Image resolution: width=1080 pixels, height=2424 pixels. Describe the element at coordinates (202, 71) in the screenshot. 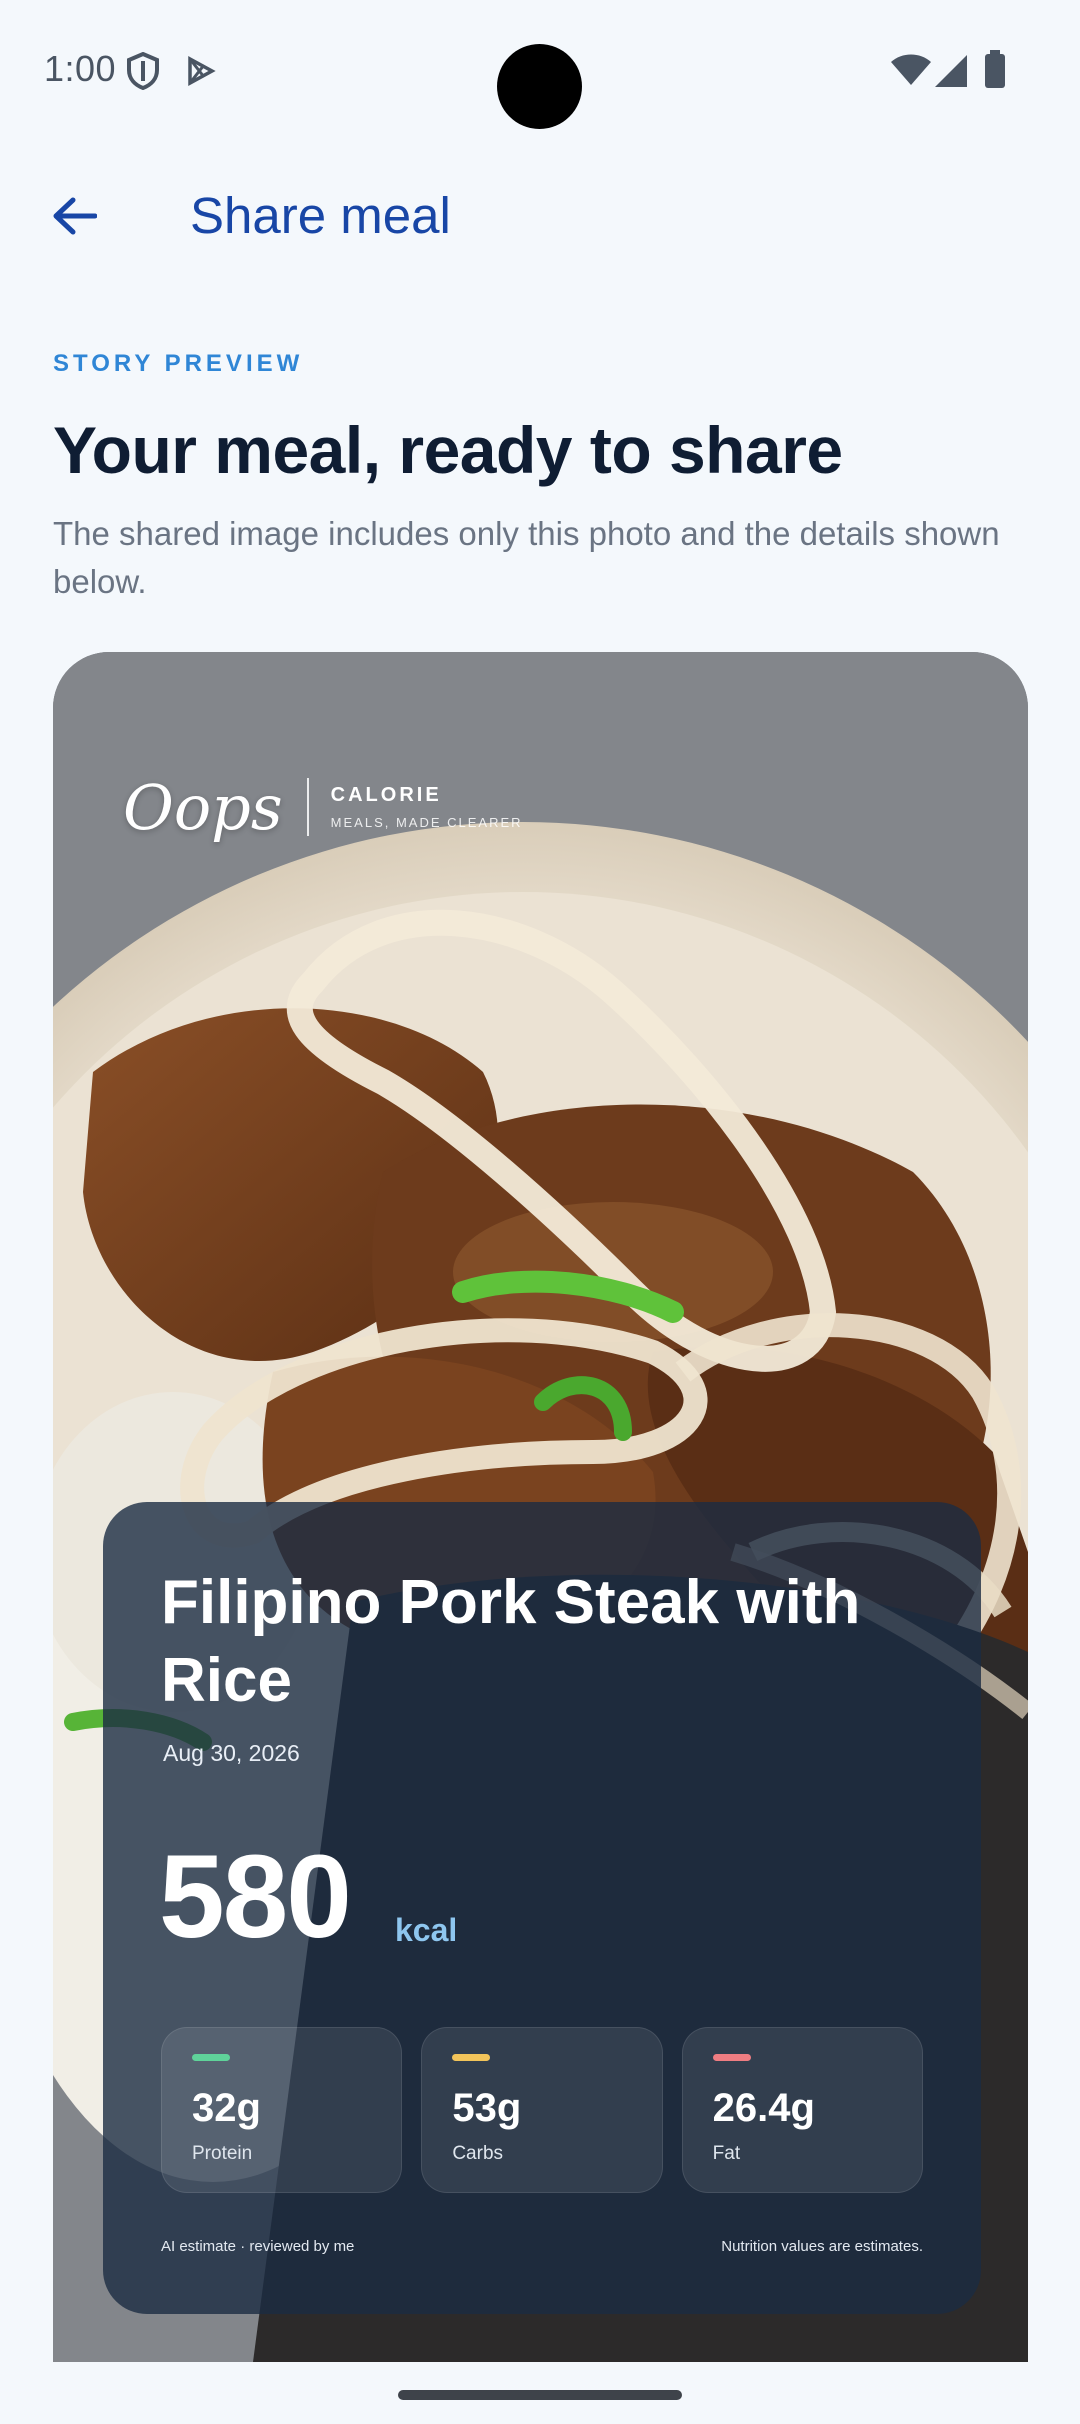

I see `play-store-icon` at that location.